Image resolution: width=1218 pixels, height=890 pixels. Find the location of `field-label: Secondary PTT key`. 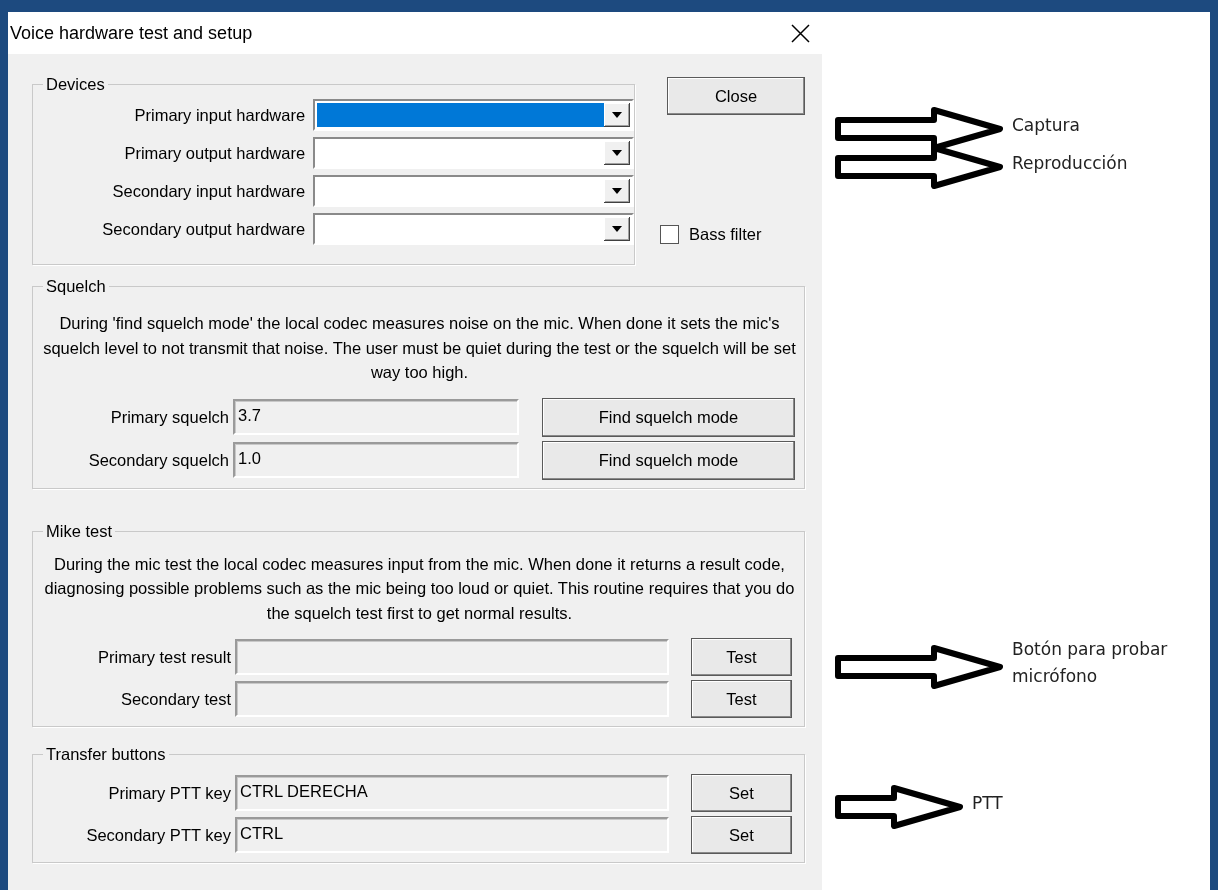

field-label: Secondary PTT key is located at coordinates (158, 835).